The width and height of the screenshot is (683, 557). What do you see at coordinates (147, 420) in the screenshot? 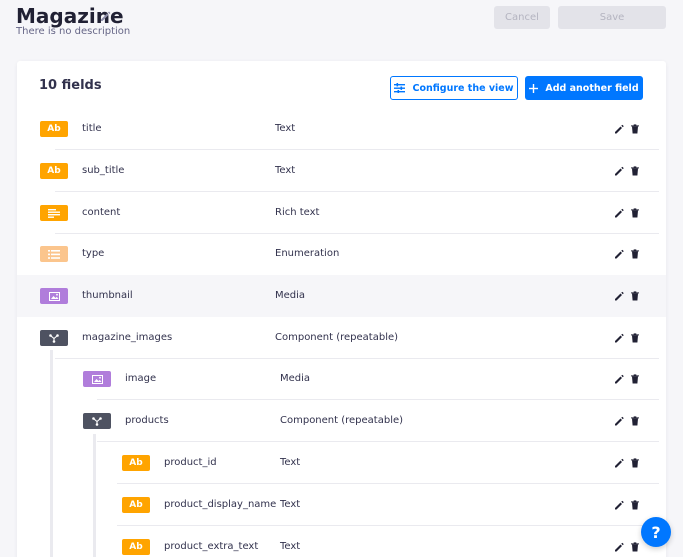
I see `field-name: products` at bounding box center [147, 420].